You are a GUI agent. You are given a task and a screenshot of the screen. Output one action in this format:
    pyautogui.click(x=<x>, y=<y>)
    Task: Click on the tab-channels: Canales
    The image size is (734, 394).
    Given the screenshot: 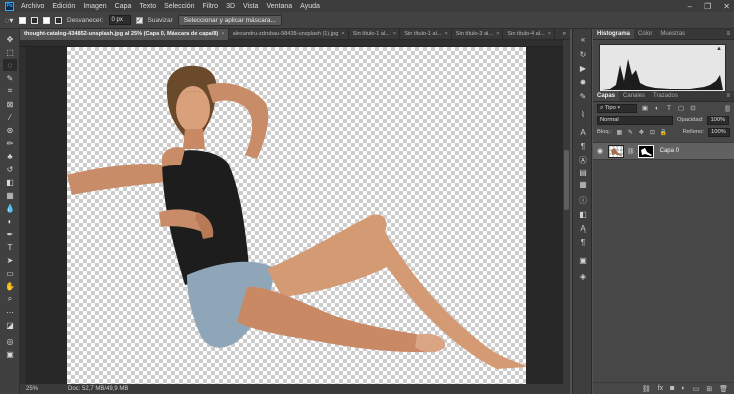 What is the action you would take?
    pyautogui.click(x=634, y=96)
    